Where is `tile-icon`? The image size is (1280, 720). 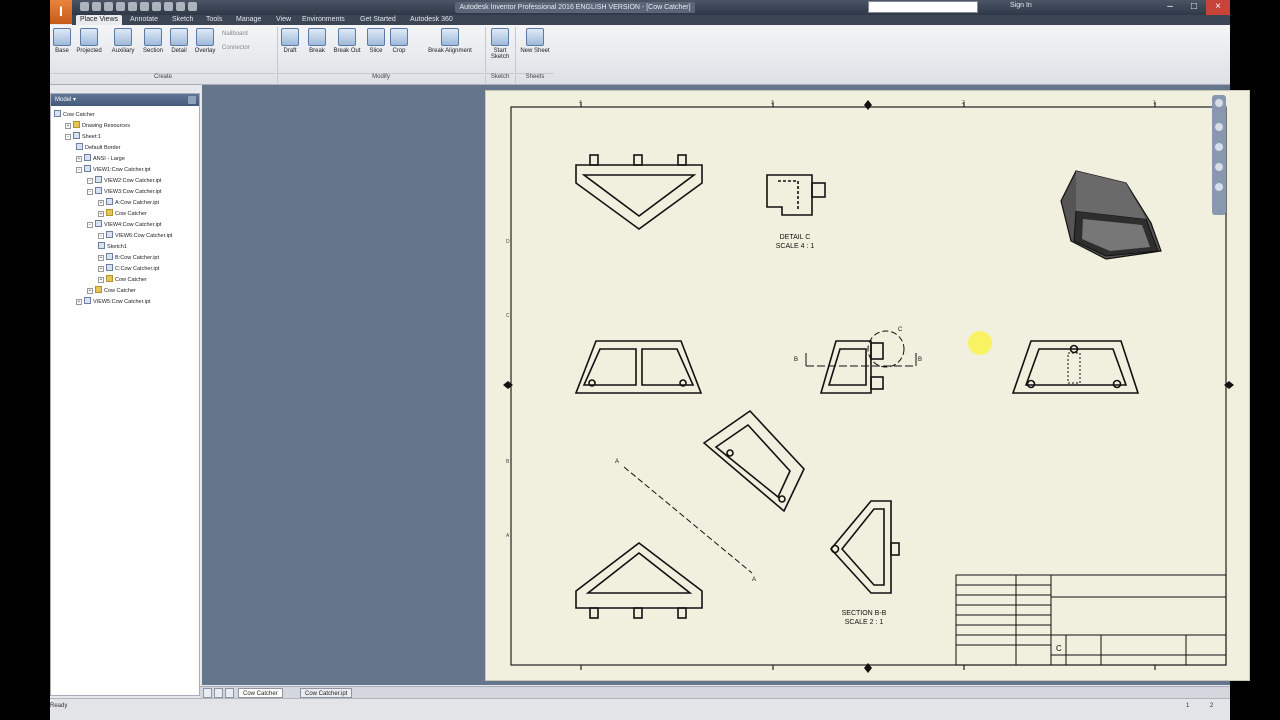
tile-icon is located at coordinates (207, 693).